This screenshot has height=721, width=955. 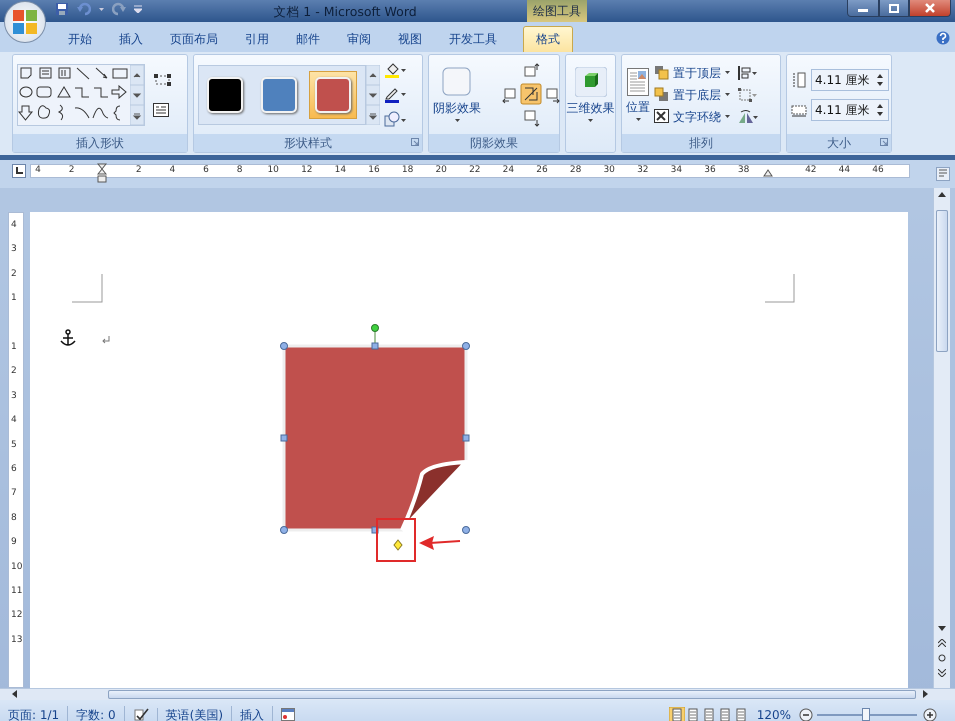 I want to click on ribbon-tab: 插入, so click(x=131, y=39).